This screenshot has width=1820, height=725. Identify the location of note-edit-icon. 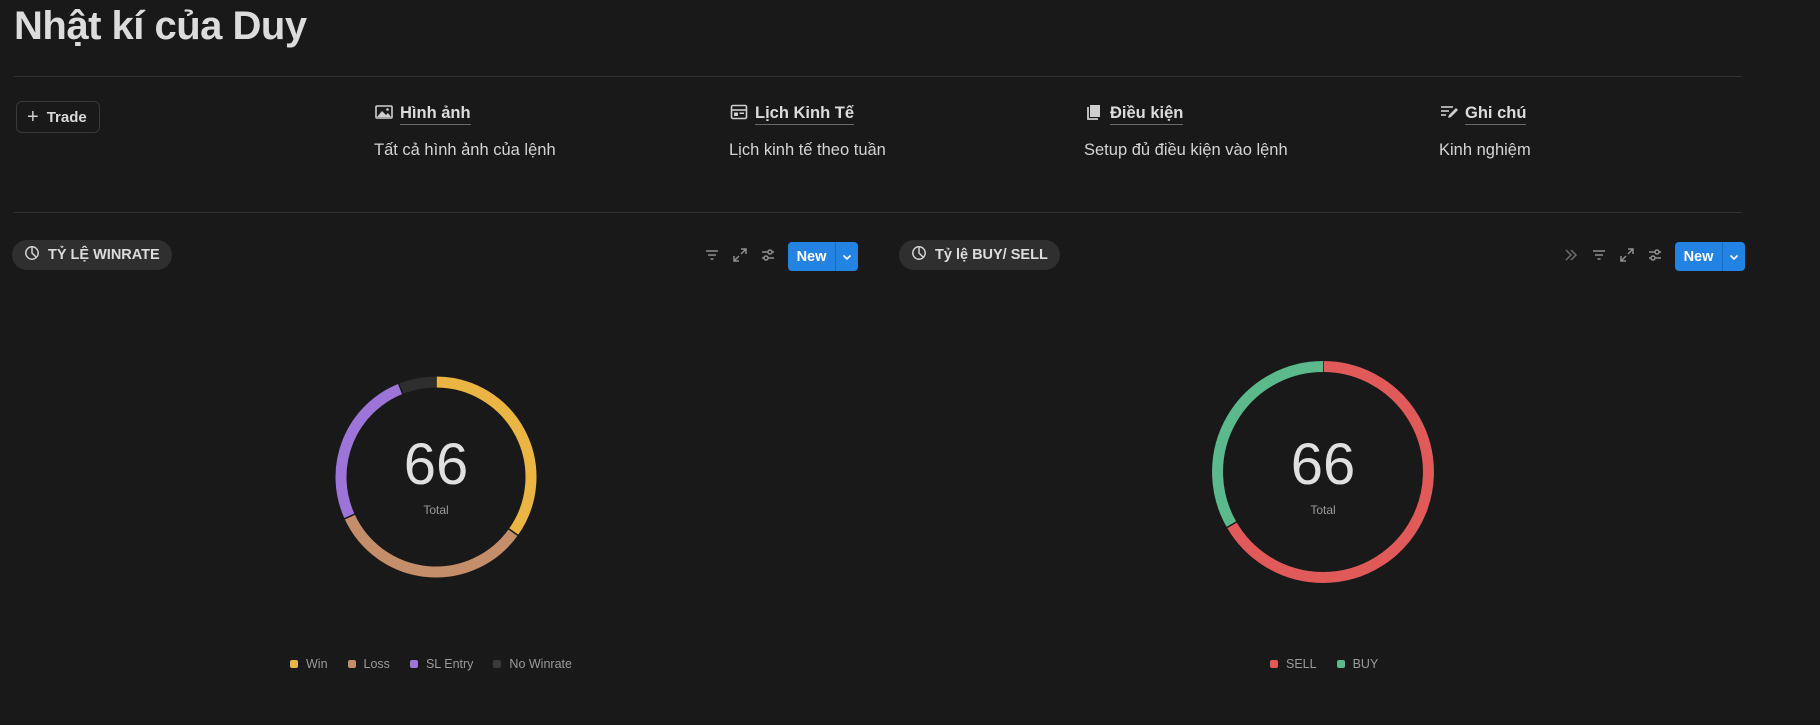
(1449, 114).